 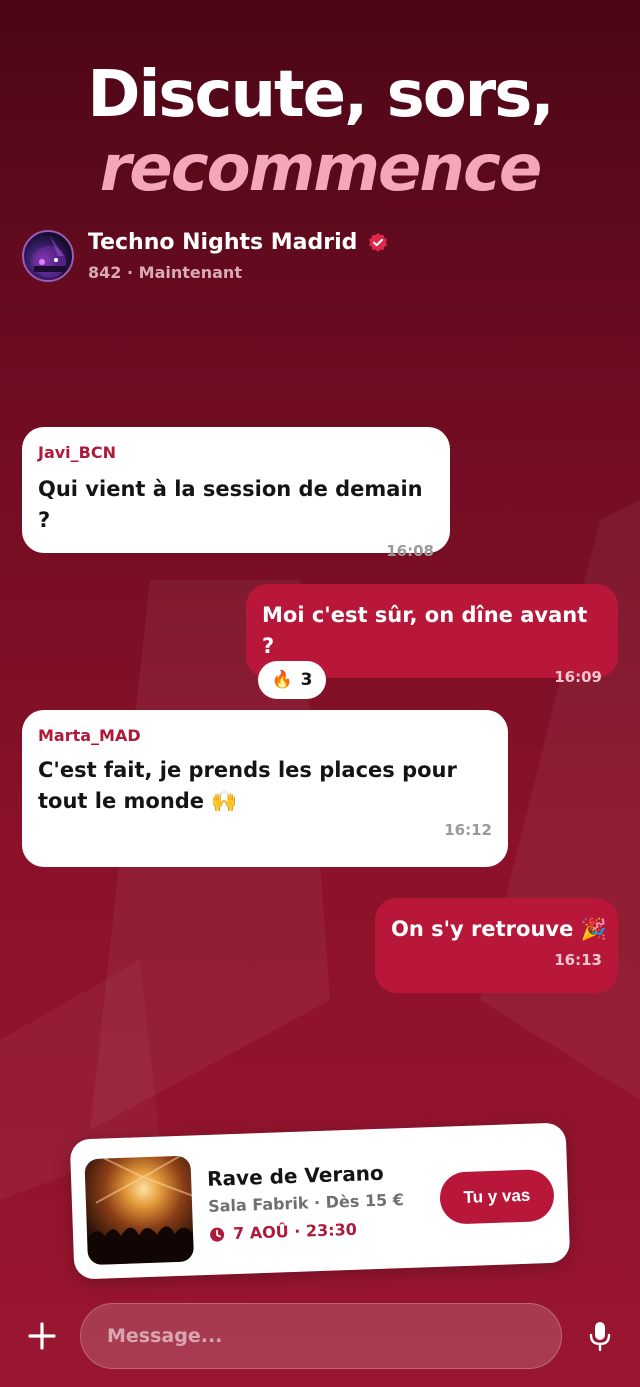 I want to click on message-text-line: tout le monde 🙌, so click(x=138, y=801).